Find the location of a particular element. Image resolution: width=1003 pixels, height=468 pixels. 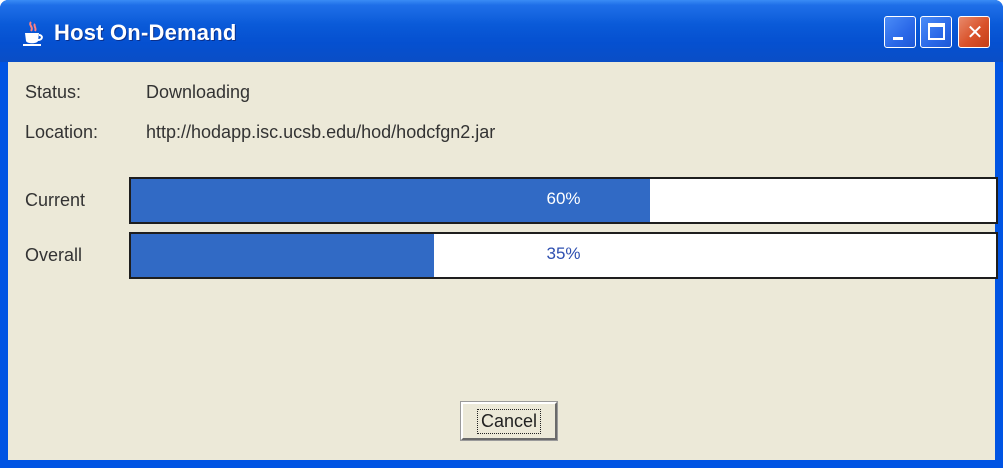

current-progress-bar: 60% is located at coordinates (563, 200).